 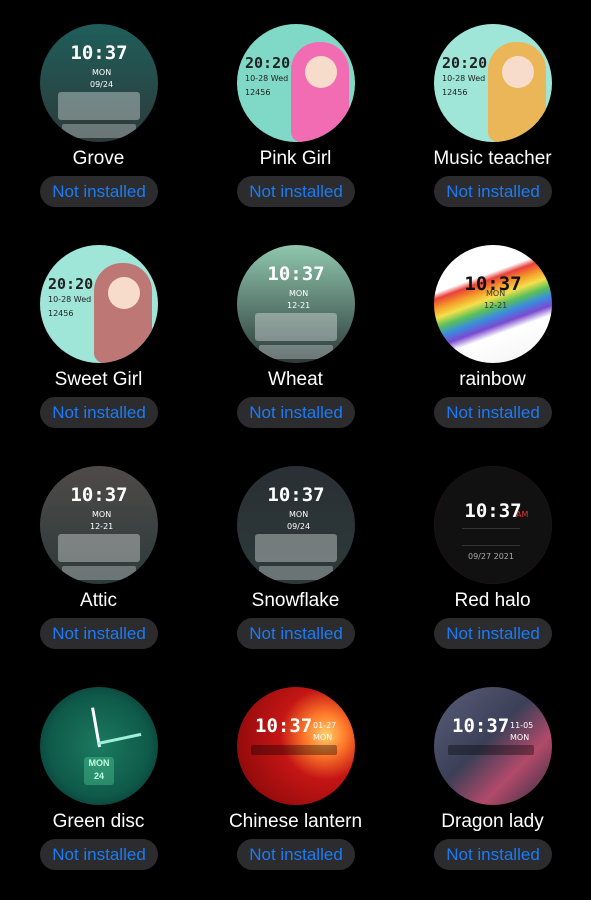 I want to click on watch-face-name: rainbow, so click(x=492, y=379).